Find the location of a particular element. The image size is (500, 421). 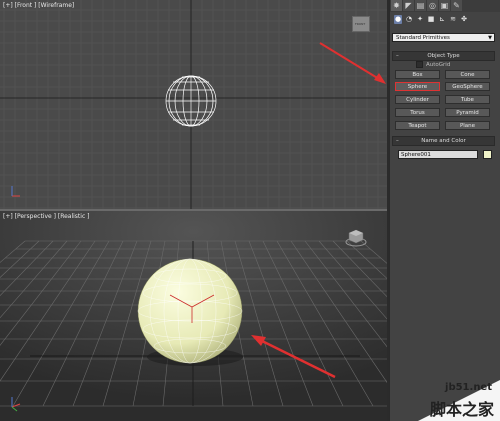

primitives-dropdown: Standard Primitives ▼ is located at coordinates (443, 37).